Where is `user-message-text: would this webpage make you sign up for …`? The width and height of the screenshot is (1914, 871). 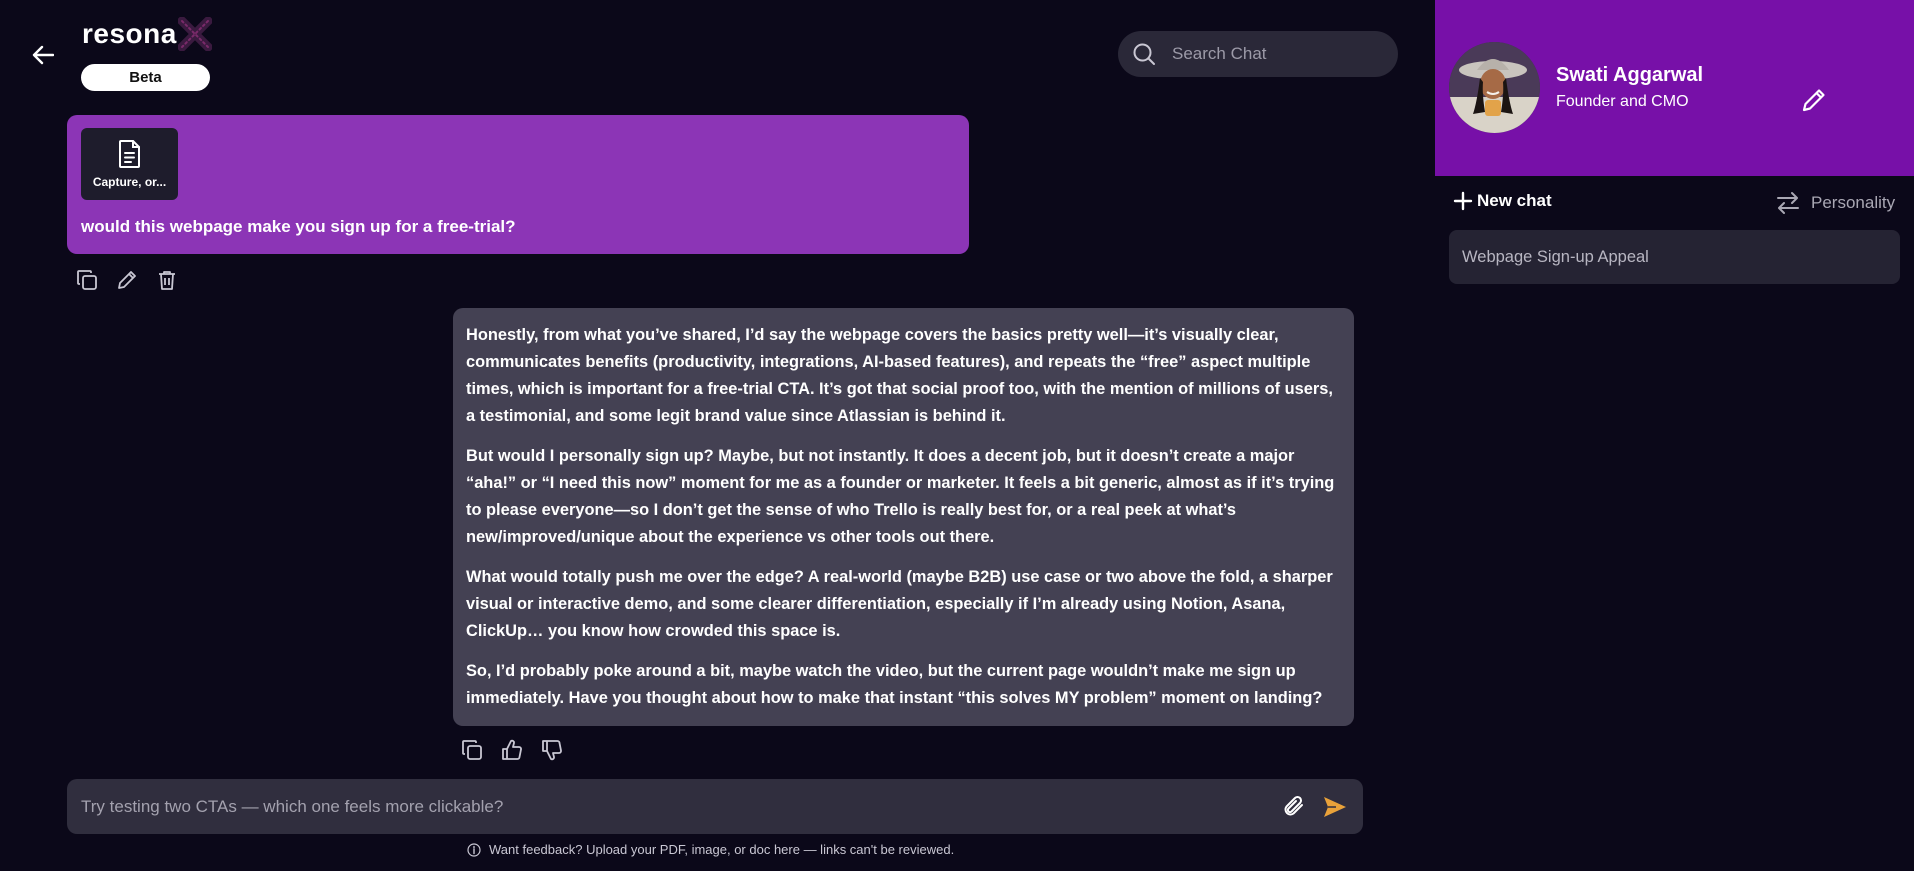
user-message-text: would this webpage make you sign up for … is located at coordinates (298, 226).